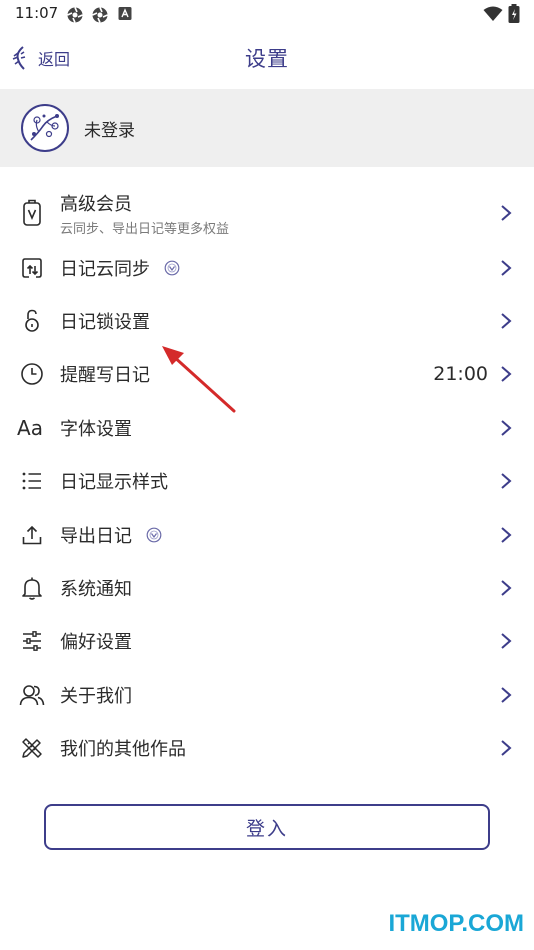 The image size is (534, 950). I want to click on settings-item-label: 日记显示样式, so click(114, 483).